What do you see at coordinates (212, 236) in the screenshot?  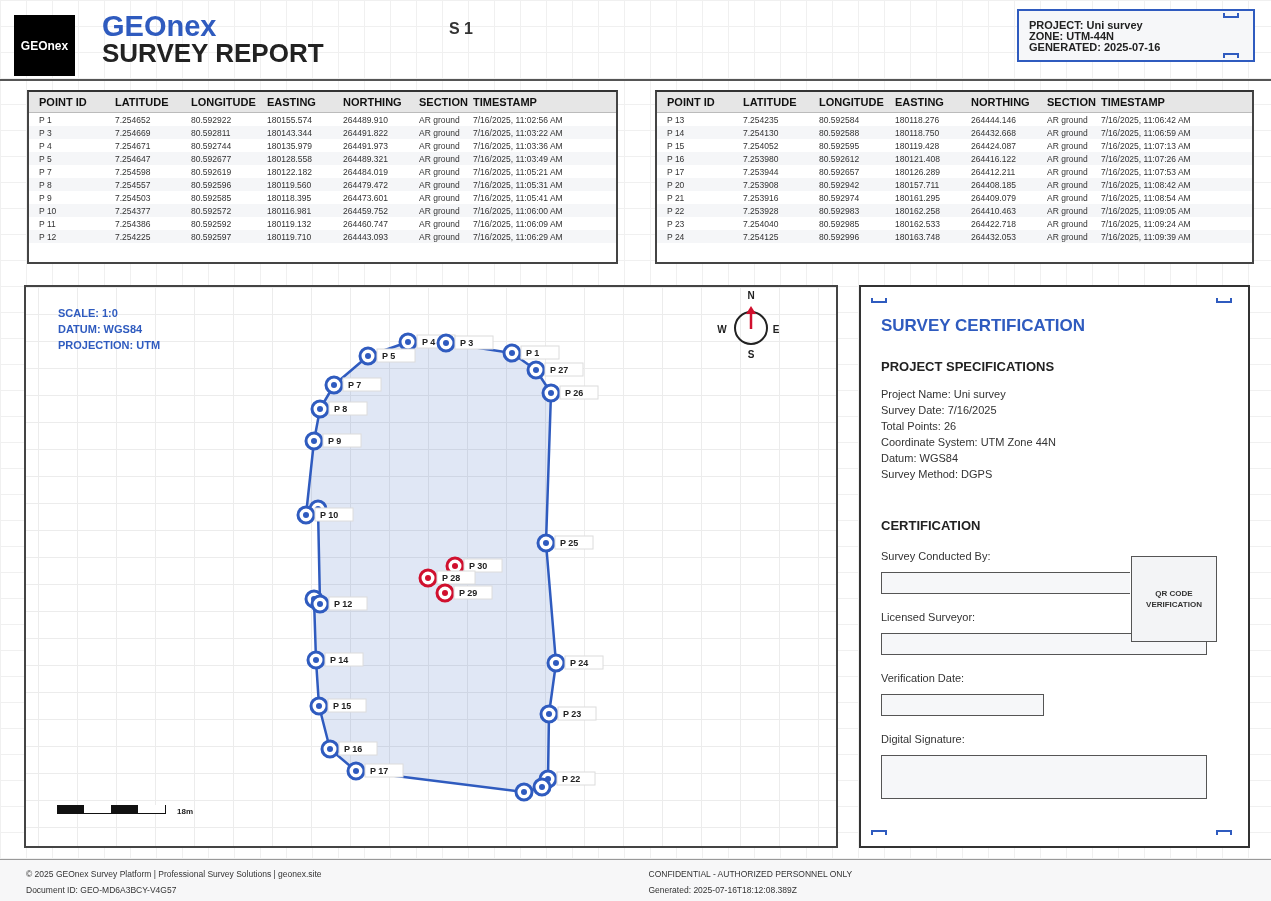 I see `table-cell-text: 80.592597` at bounding box center [212, 236].